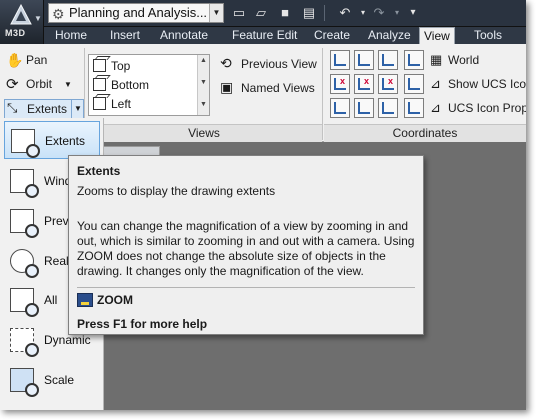  I want to click on zoom-all-icon, so click(24, 302).